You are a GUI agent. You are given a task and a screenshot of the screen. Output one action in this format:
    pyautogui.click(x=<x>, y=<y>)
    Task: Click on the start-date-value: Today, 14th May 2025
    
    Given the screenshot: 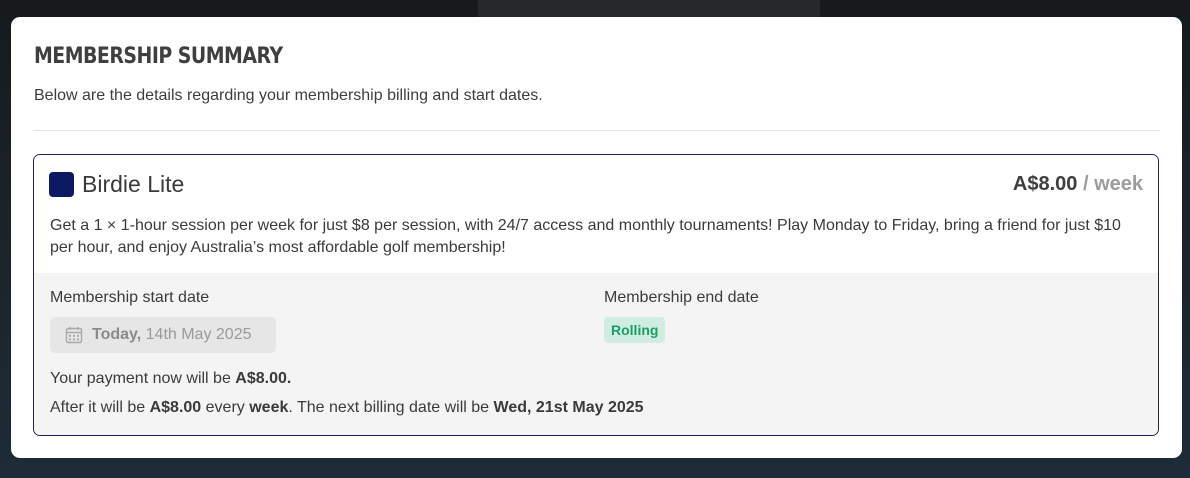 What is the action you would take?
    pyautogui.click(x=172, y=335)
    